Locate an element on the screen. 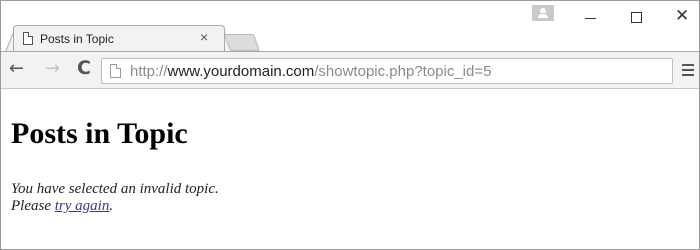 This screenshot has height=250, width=700. forward-arrow-icon: → is located at coordinates (52, 69).